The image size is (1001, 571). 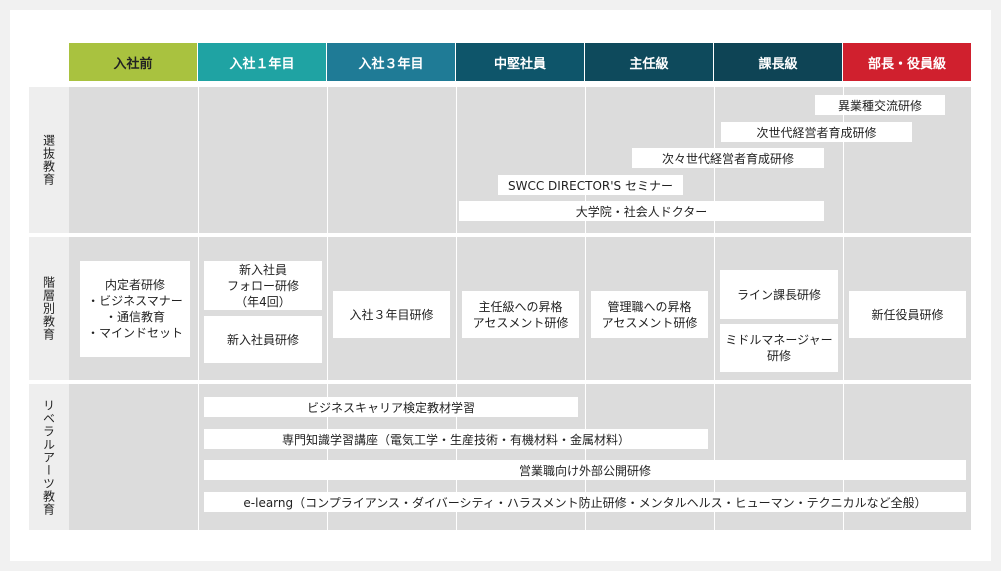 I want to click on header-year-3: 入社３年目, so click(x=391, y=62).